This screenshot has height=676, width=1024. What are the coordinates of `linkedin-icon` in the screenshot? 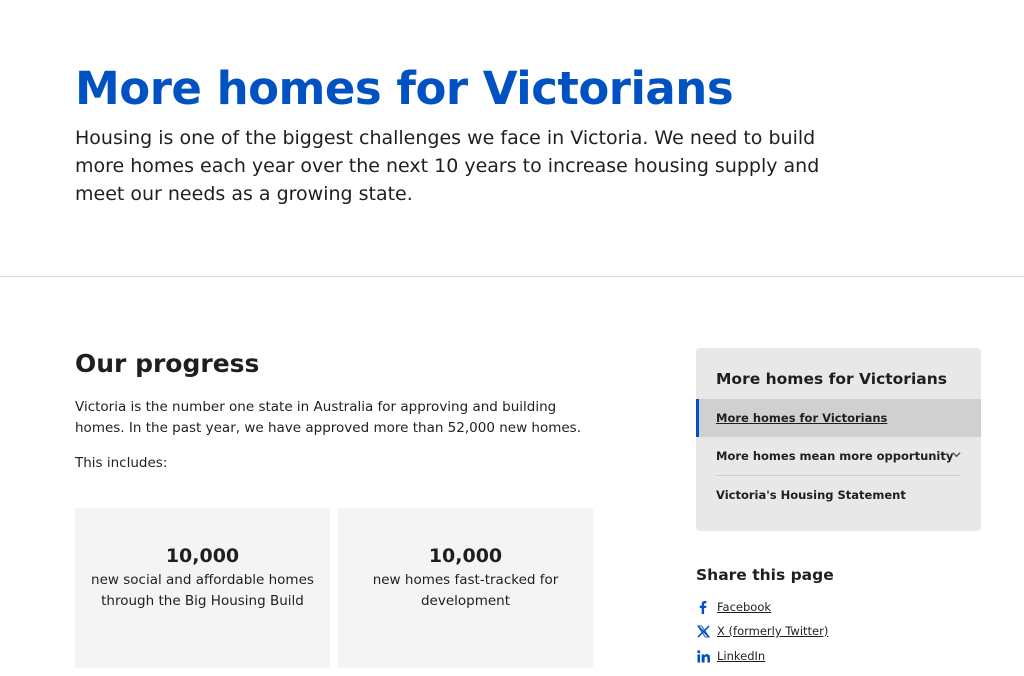 It's located at (703, 656).